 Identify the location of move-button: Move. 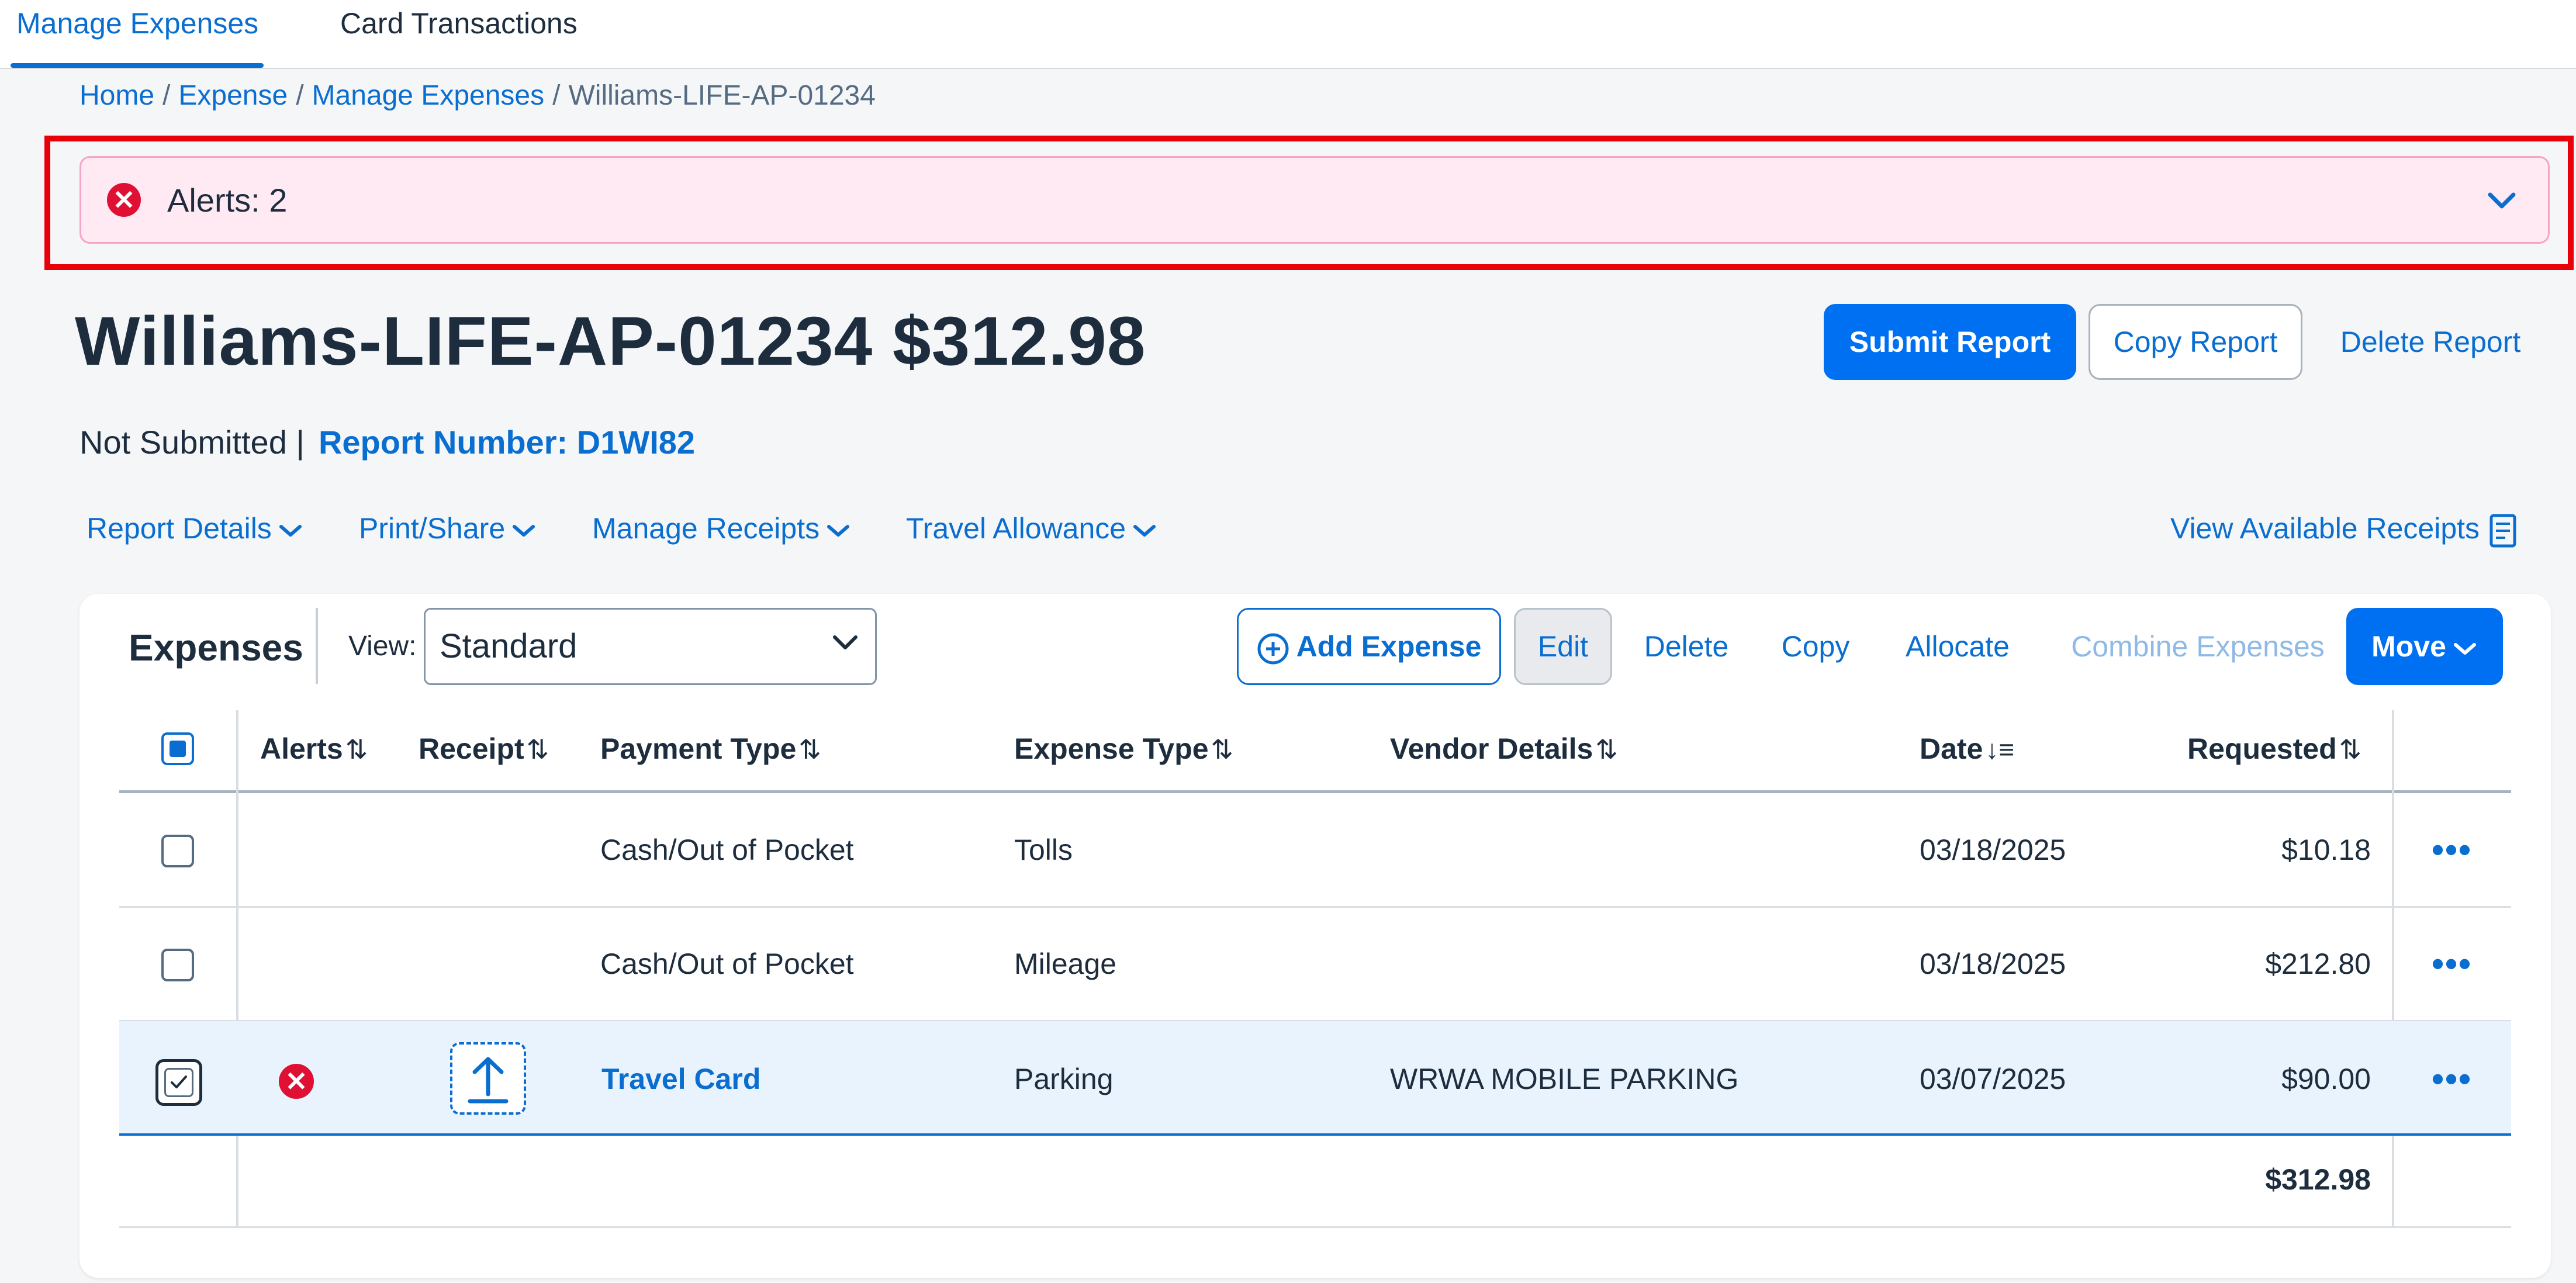
(2425, 646).